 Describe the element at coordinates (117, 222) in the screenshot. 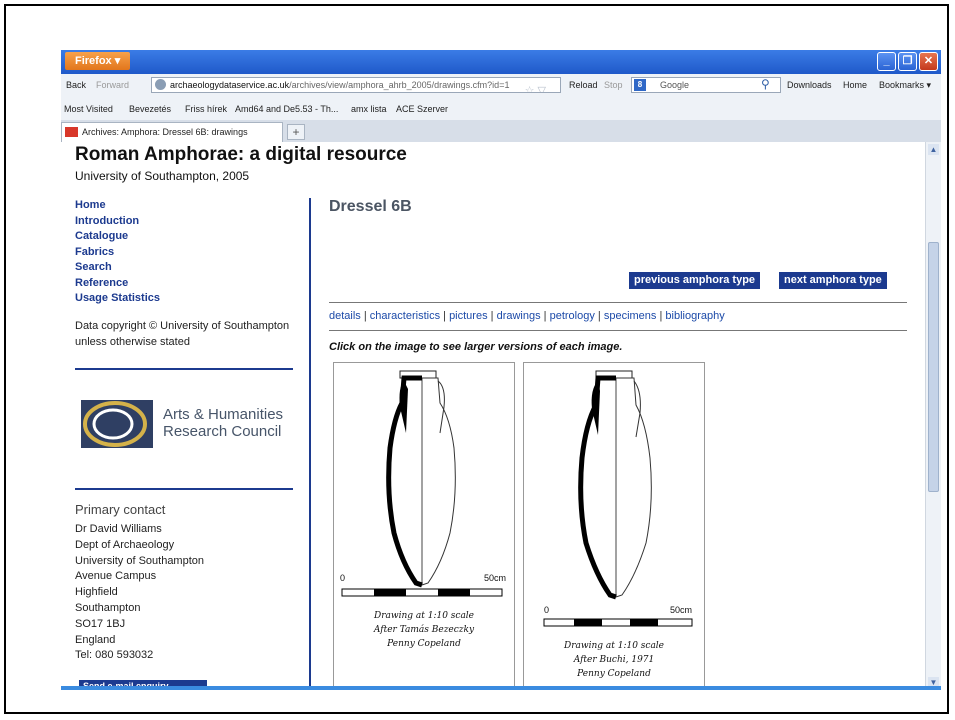

I see `sidebar-item-introduction: Introduction` at that location.